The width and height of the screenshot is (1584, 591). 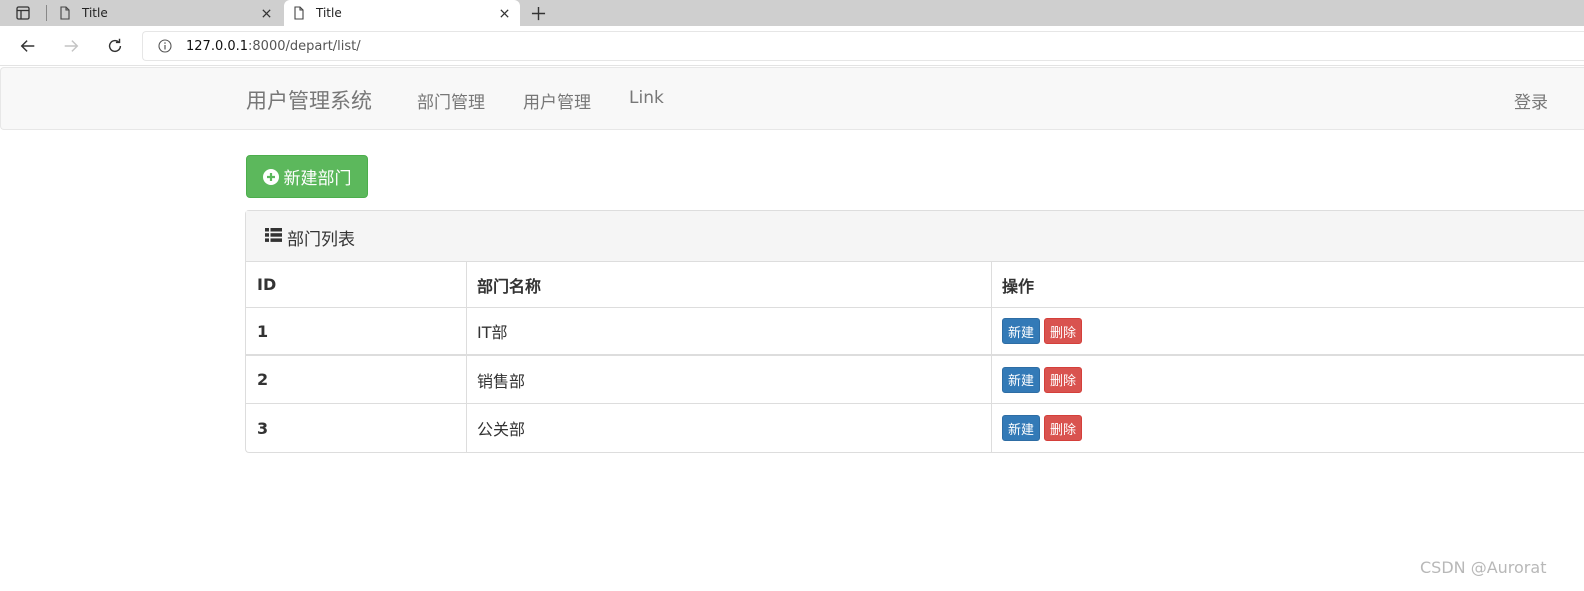 What do you see at coordinates (1531, 100) in the screenshot?
I see `login-link: 登录` at bounding box center [1531, 100].